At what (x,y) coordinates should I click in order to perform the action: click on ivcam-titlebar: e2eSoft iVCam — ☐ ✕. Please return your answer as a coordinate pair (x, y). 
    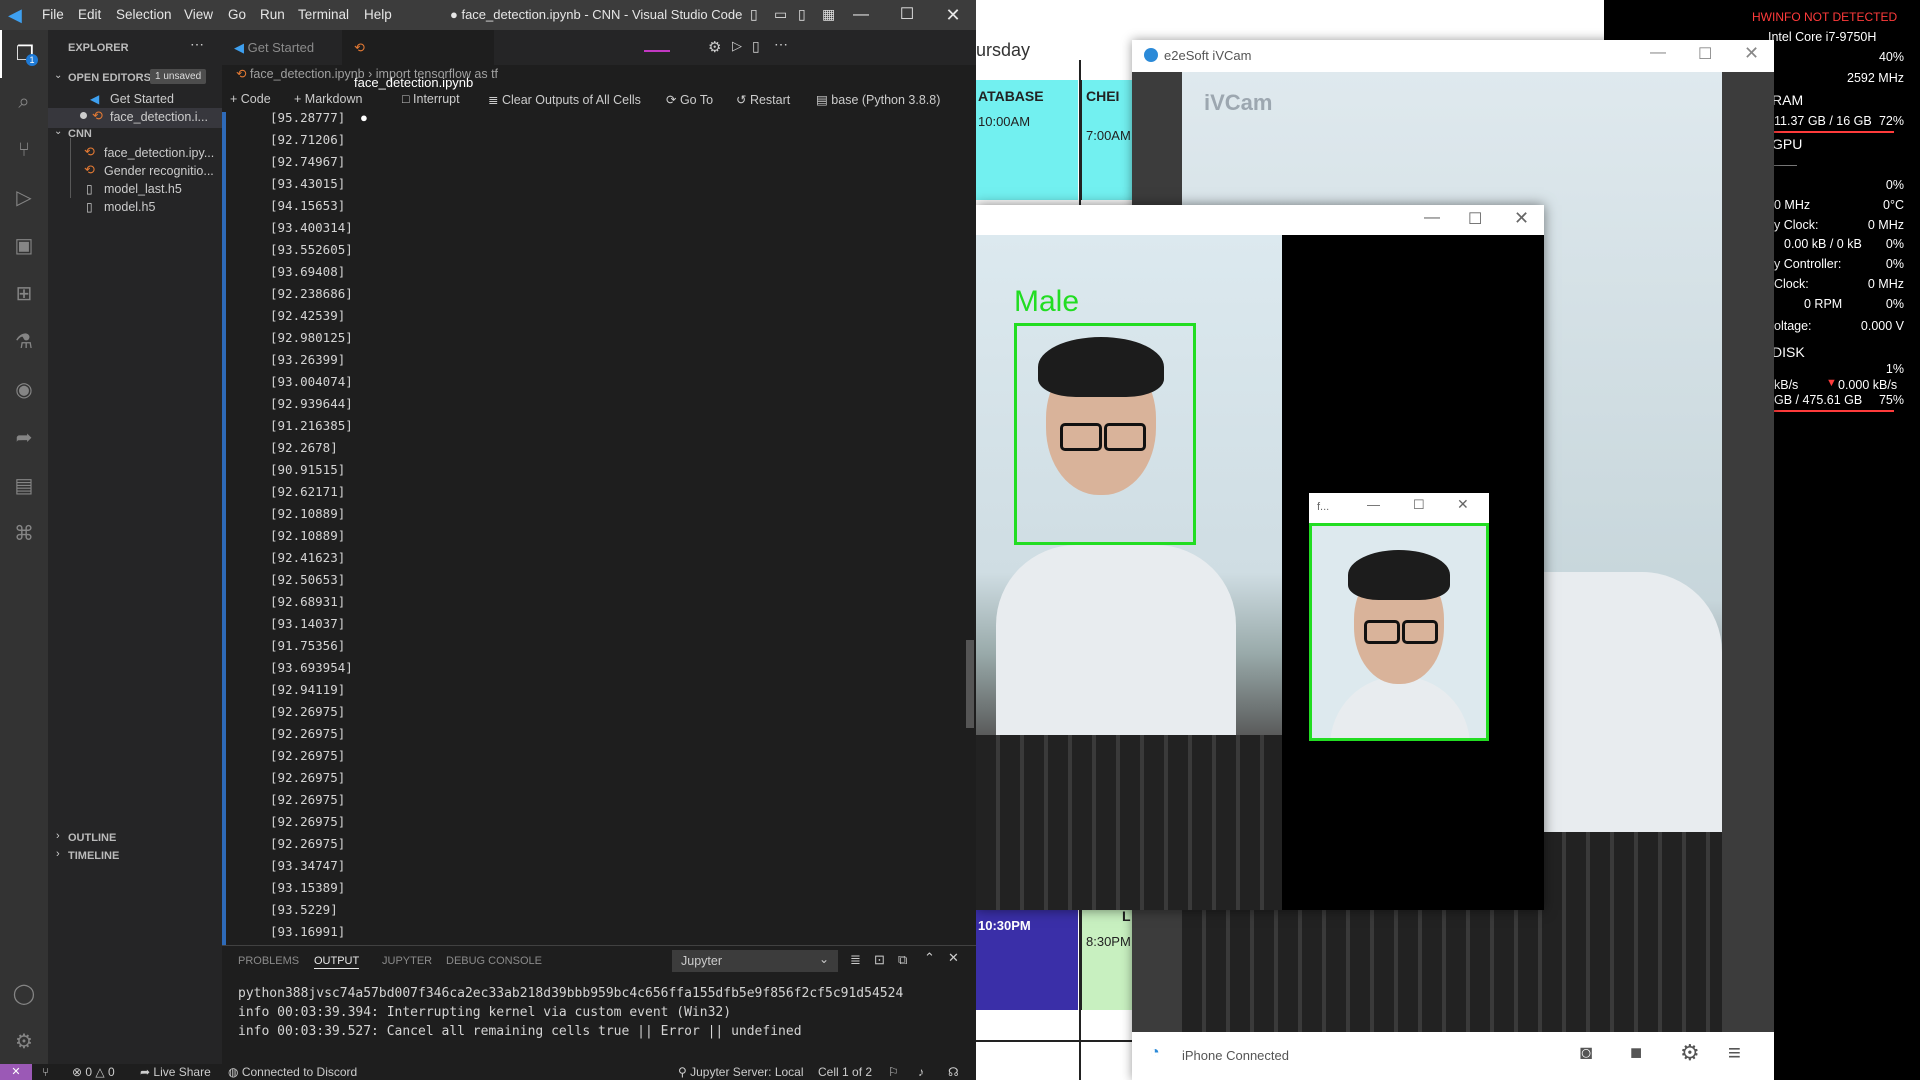
    Looking at the image, I should click on (1453, 56).